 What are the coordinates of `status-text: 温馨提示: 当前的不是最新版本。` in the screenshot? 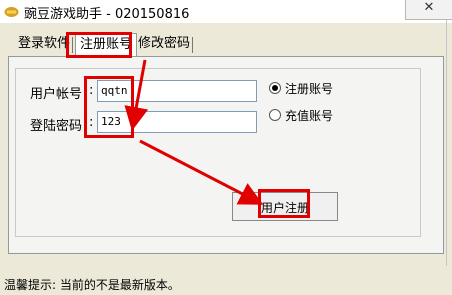 It's located at (92, 285).